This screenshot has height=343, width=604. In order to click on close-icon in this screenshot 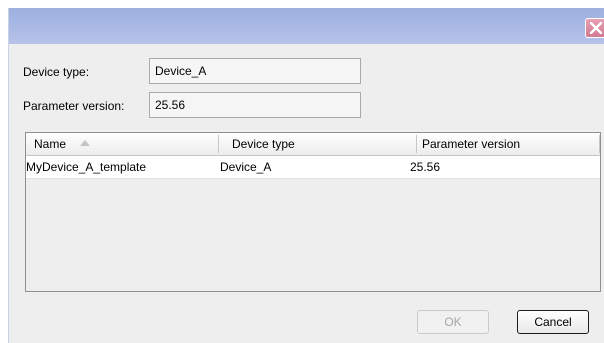, I will do `click(596, 28)`.